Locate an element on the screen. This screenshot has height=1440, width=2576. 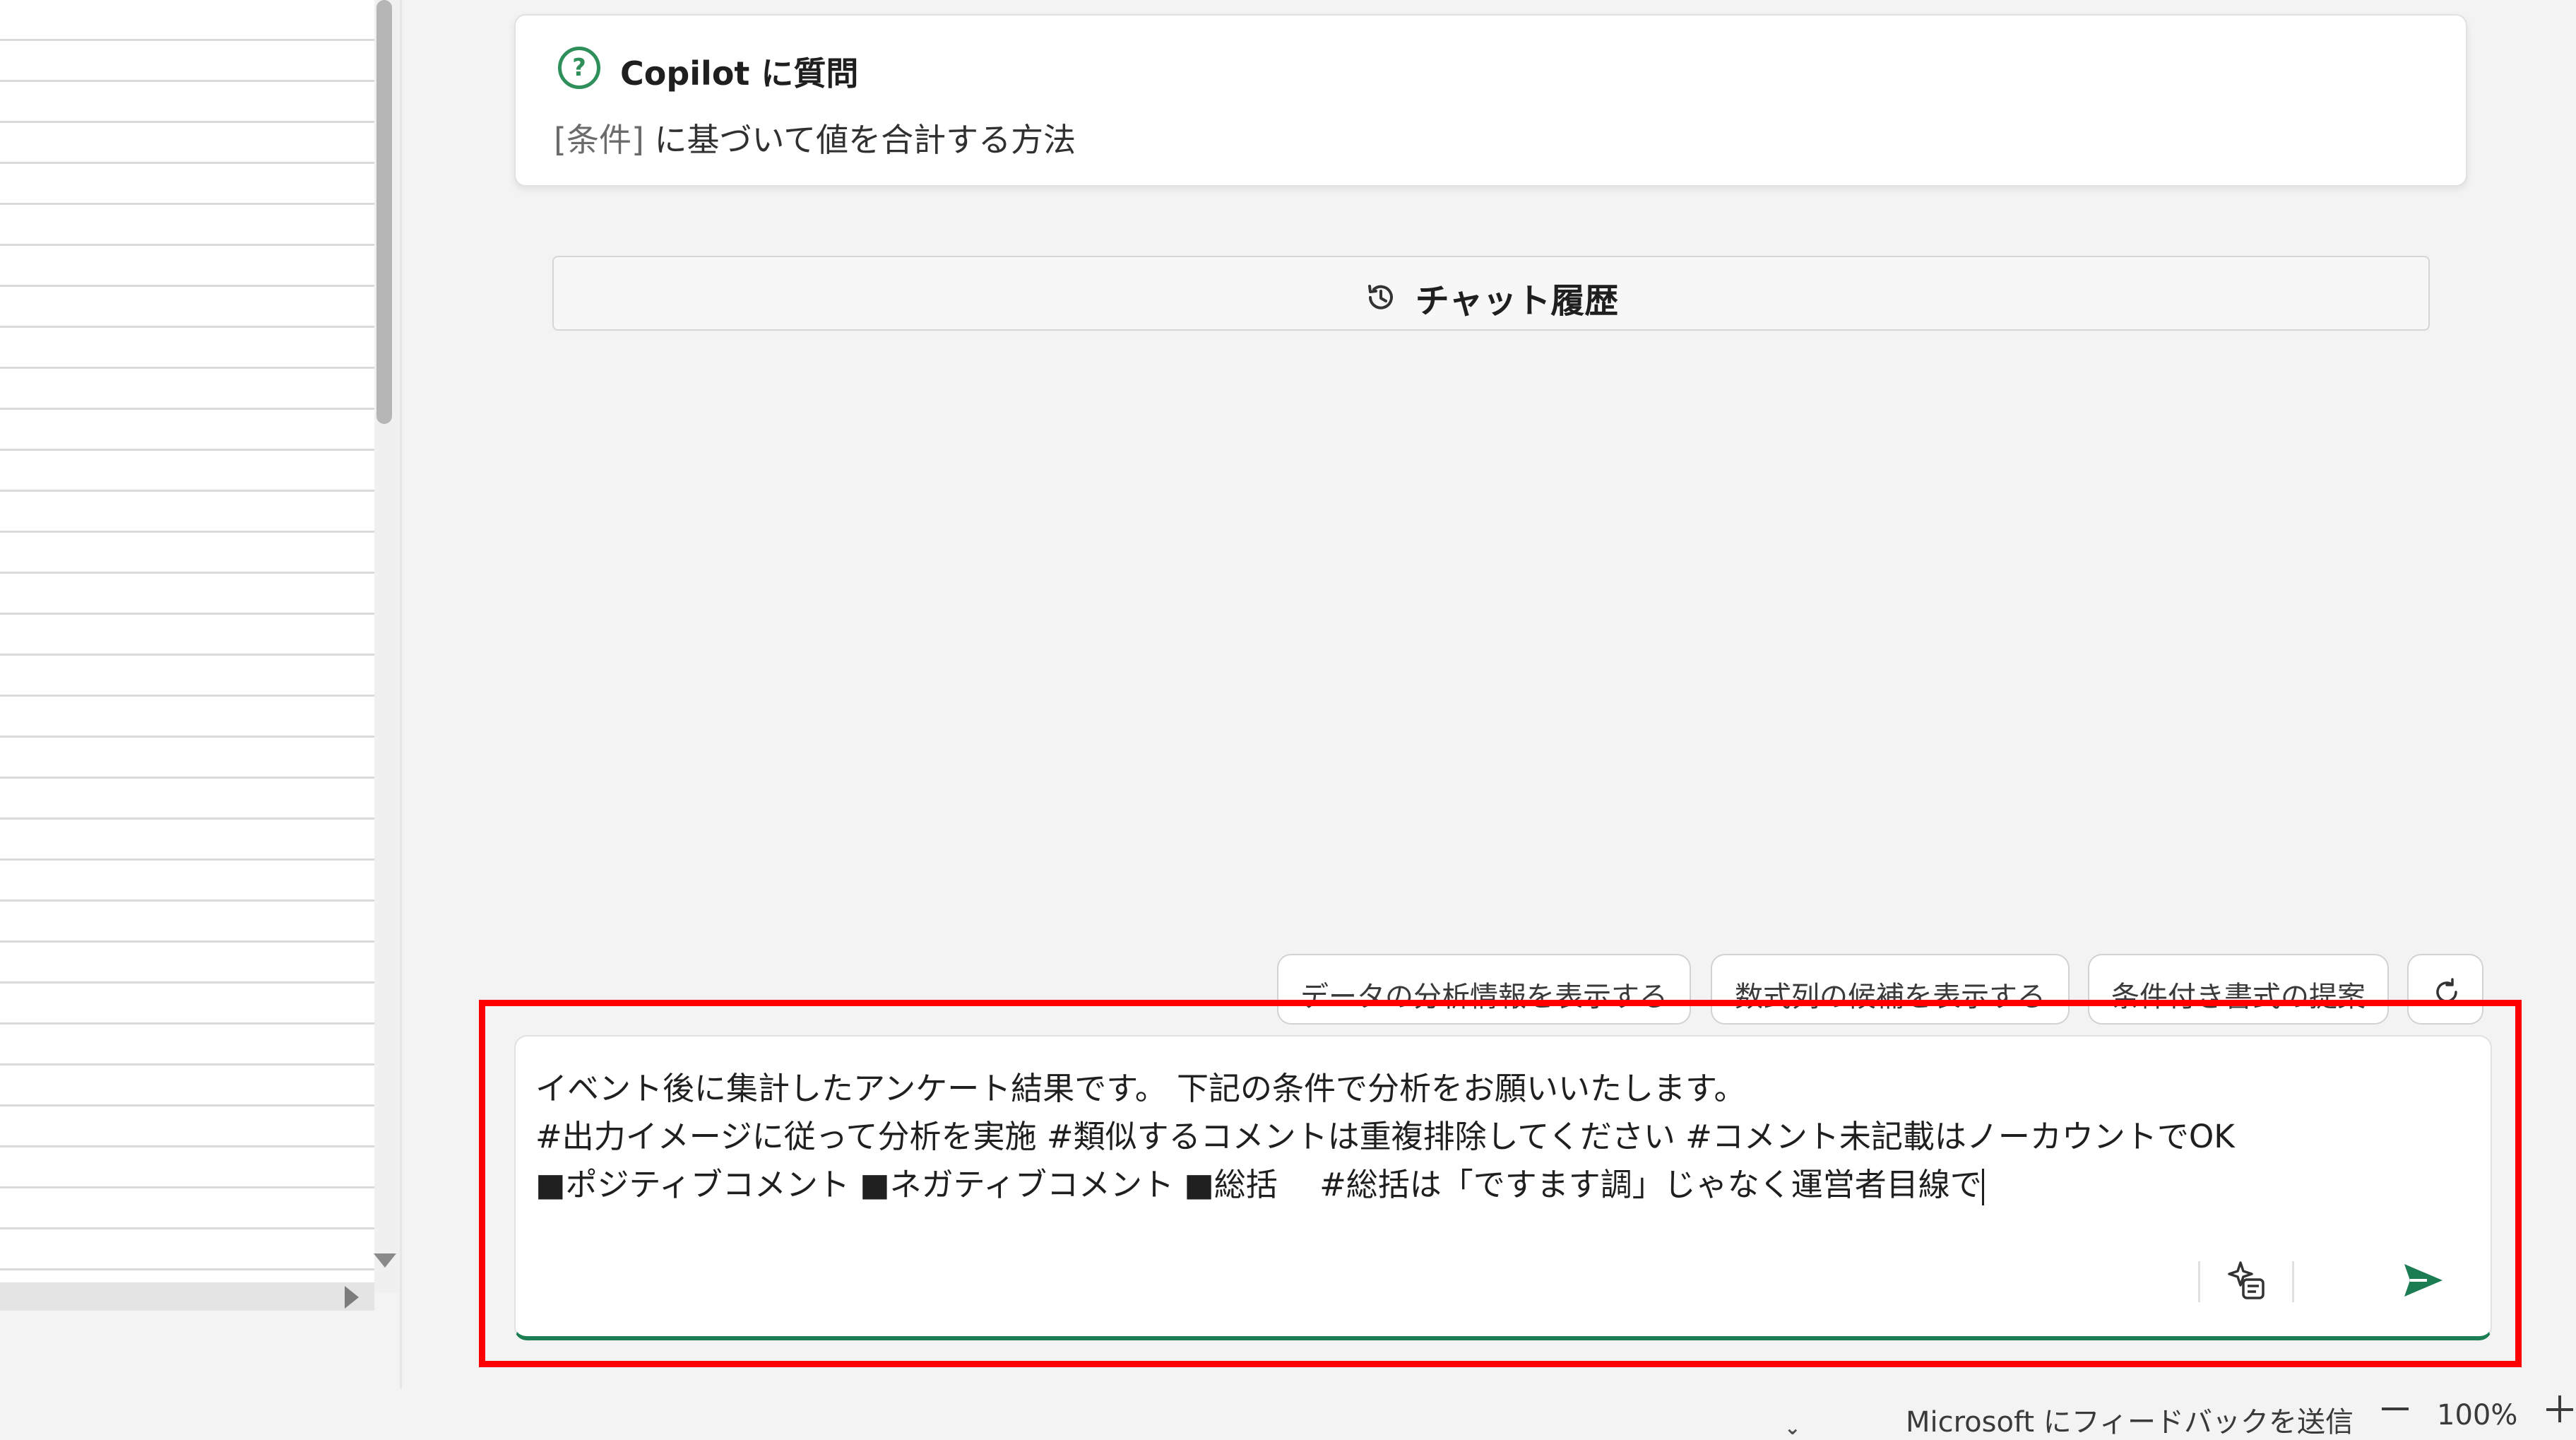
chat-history-label: チャット履歴 is located at coordinates (1517, 301).